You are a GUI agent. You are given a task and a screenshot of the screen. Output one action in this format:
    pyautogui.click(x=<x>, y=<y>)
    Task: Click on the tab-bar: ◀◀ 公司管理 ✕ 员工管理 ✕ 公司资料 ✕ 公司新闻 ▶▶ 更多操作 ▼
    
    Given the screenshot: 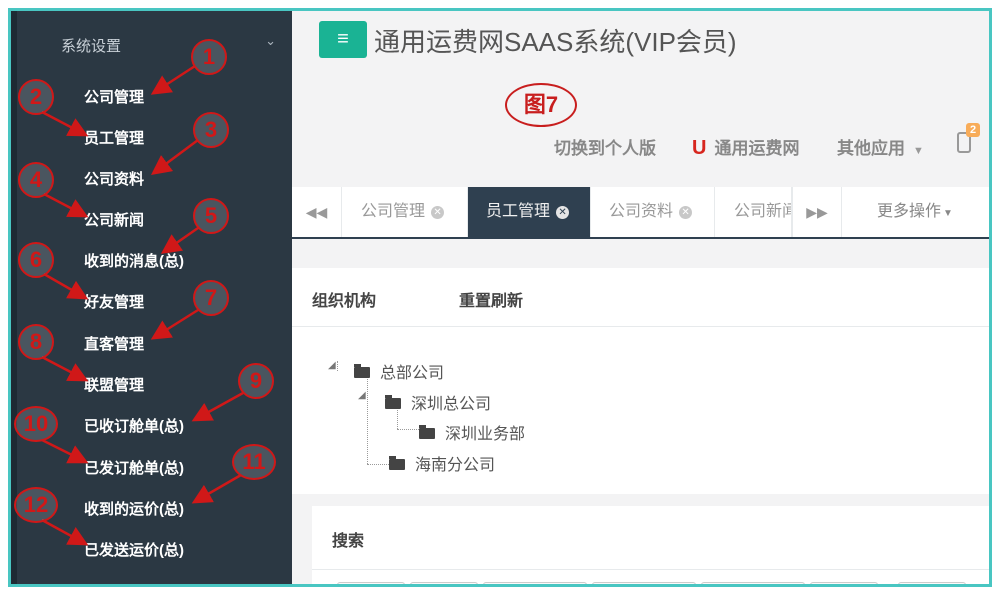 What is the action you would take?
    pyautogui.click(x=640, y=213)
    